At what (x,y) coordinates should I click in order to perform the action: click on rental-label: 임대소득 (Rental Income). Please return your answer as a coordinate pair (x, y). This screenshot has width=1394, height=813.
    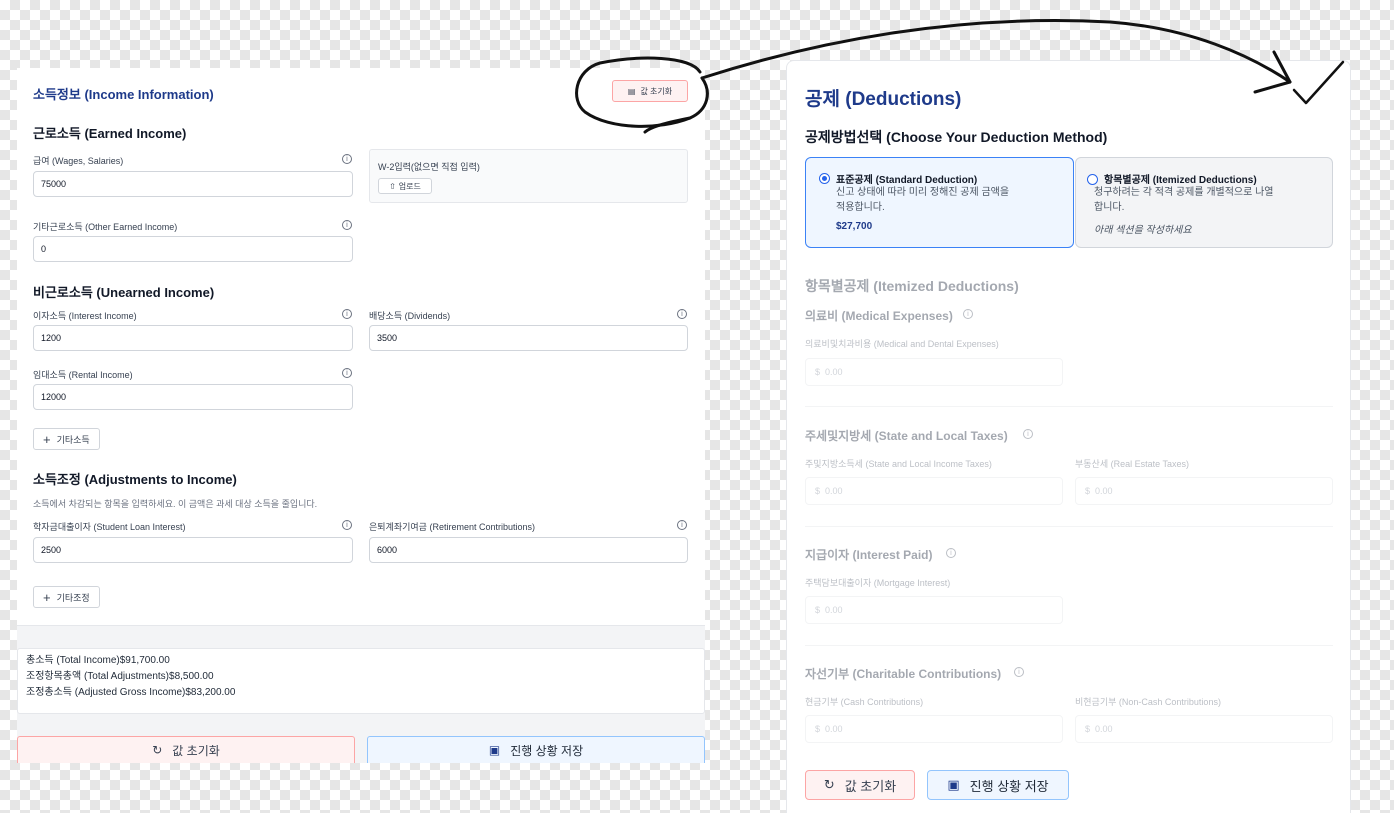
    Looking at the image, I should click on (83, 375).